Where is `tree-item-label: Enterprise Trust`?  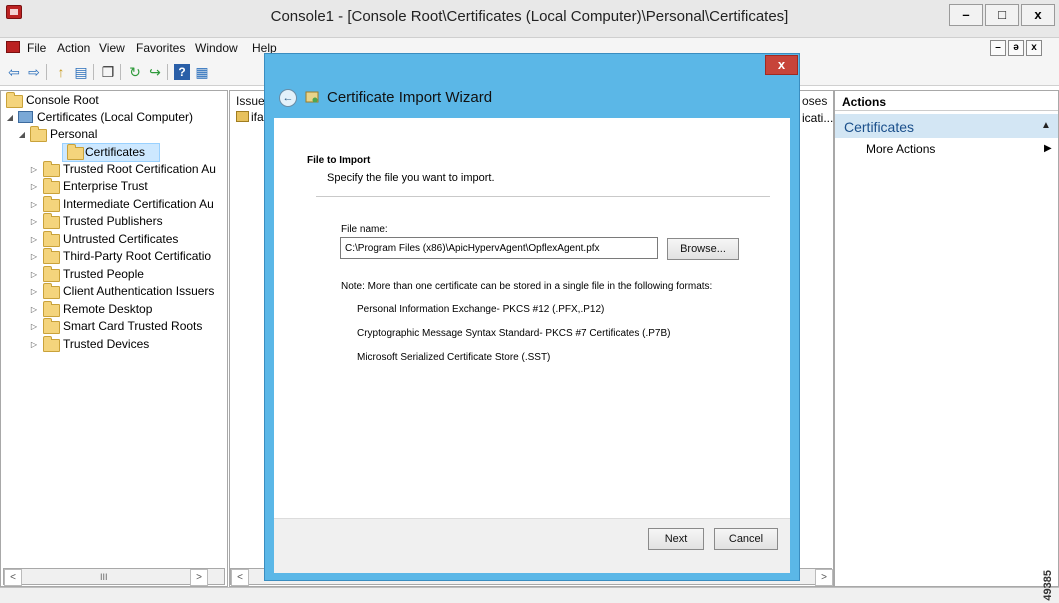 tree-item-label: Enterprise Trust is located at coordinates (105, 186).